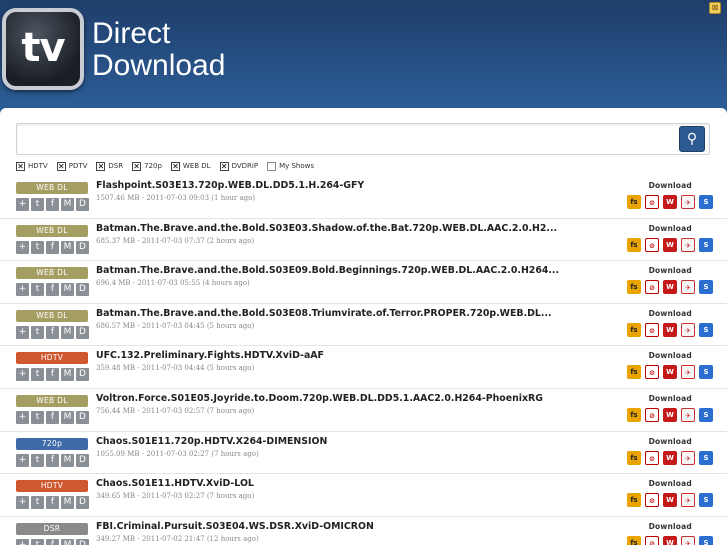  Describe the element at coordinates (43, 49) in the screenshot. I see `site-logo: tv` at that location.